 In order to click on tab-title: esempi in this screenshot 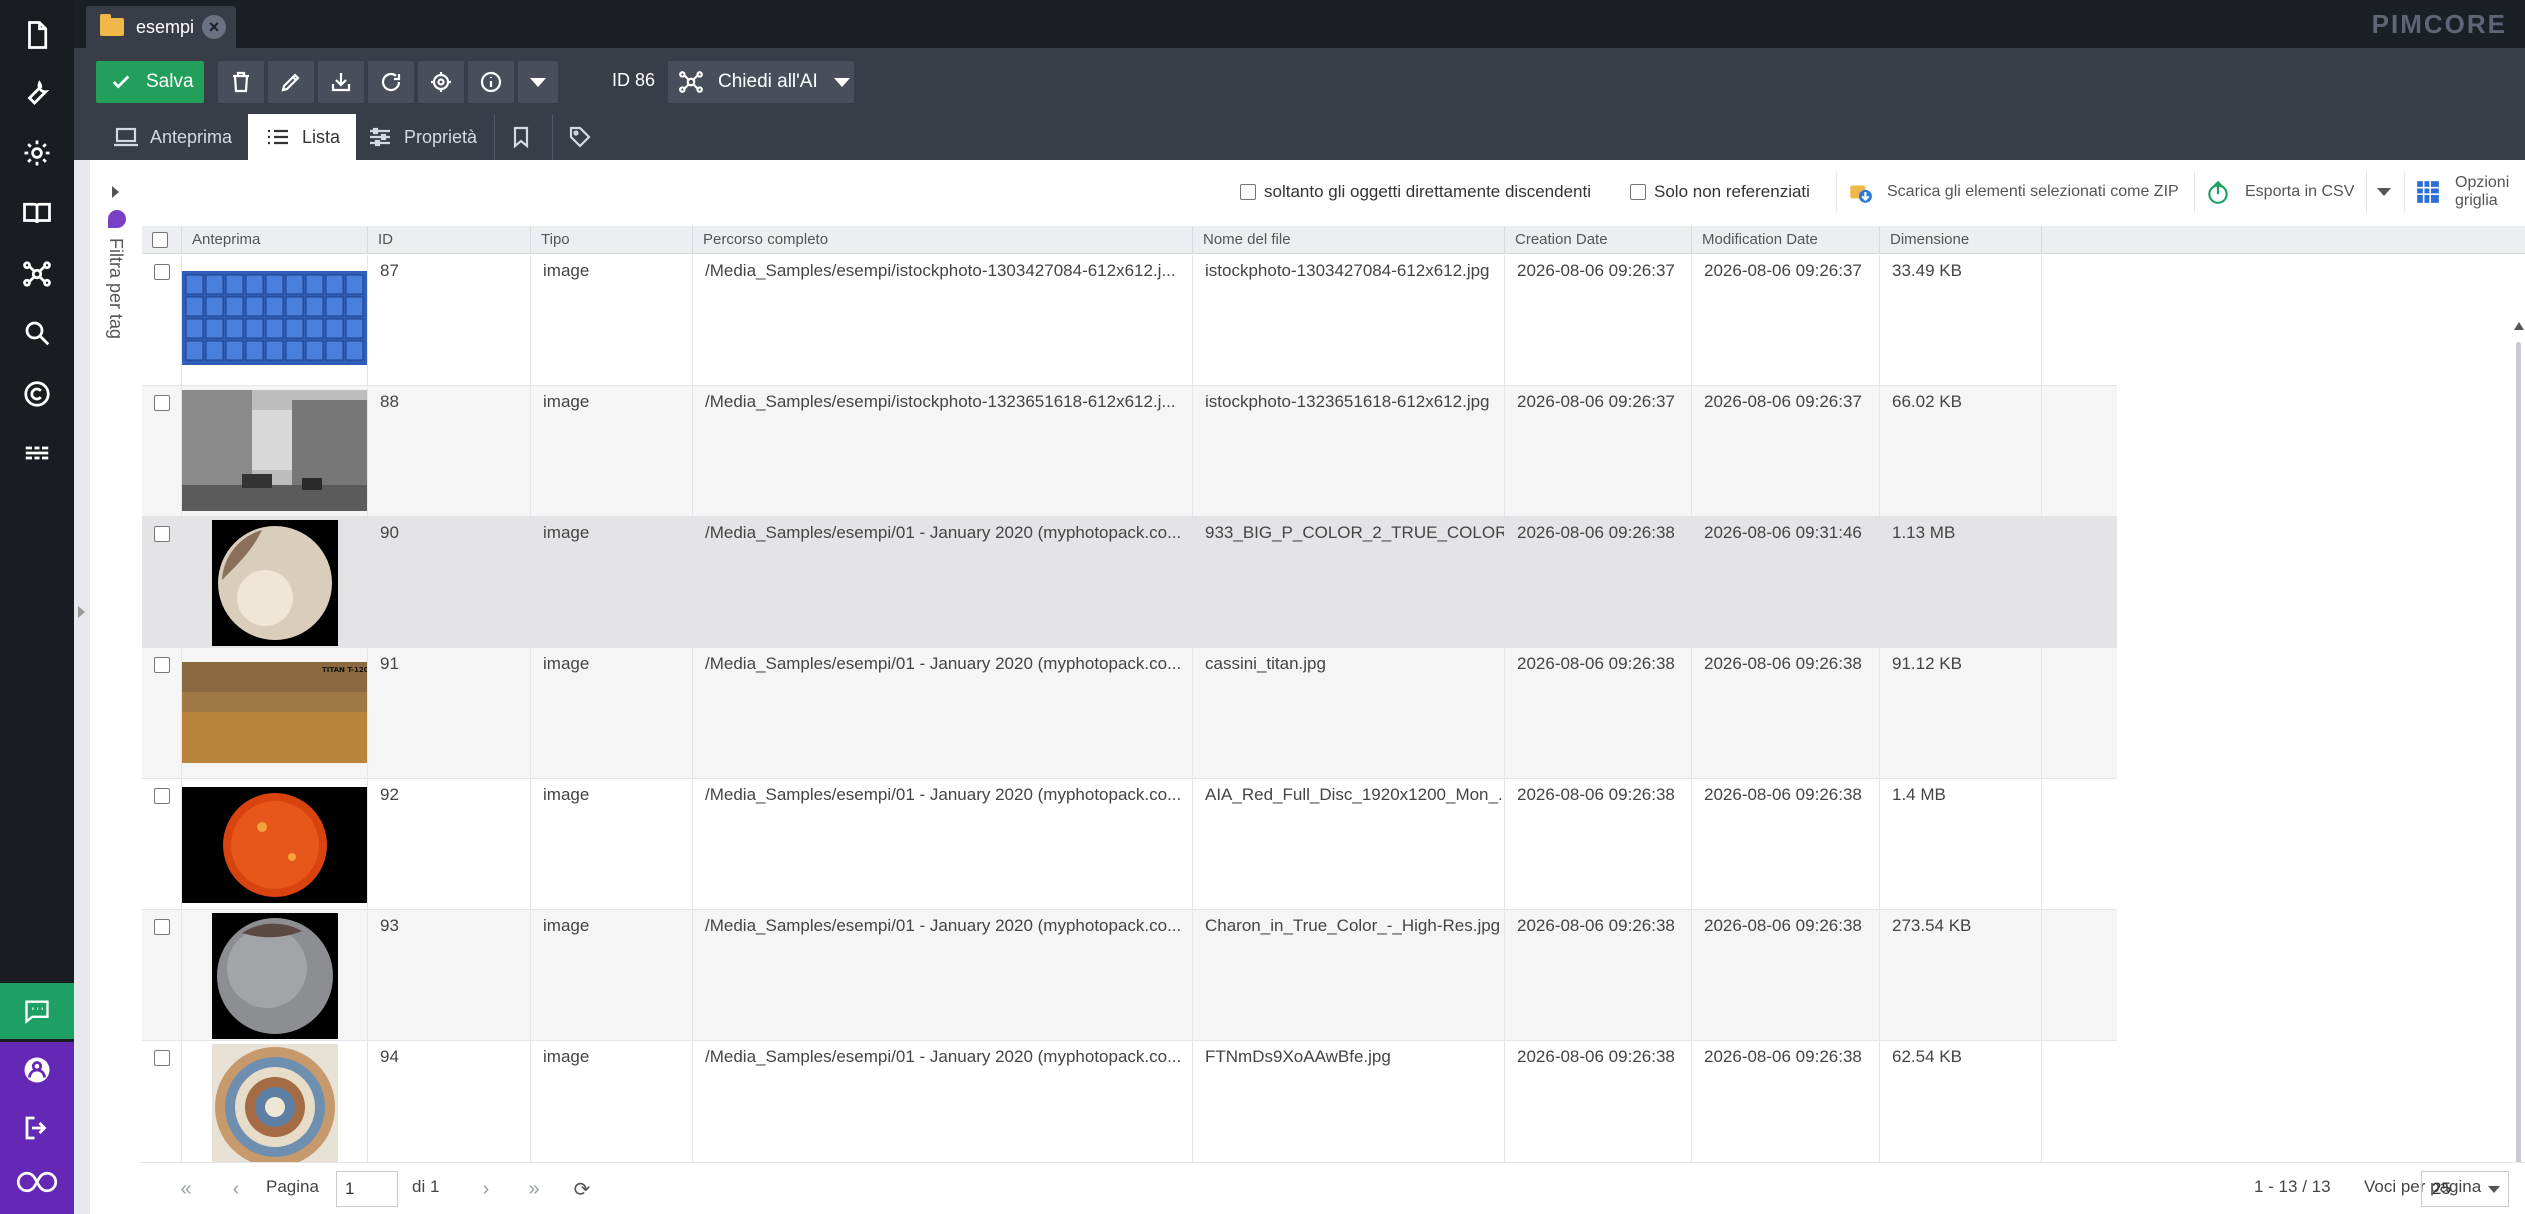, I will do `click(165, 26)`.